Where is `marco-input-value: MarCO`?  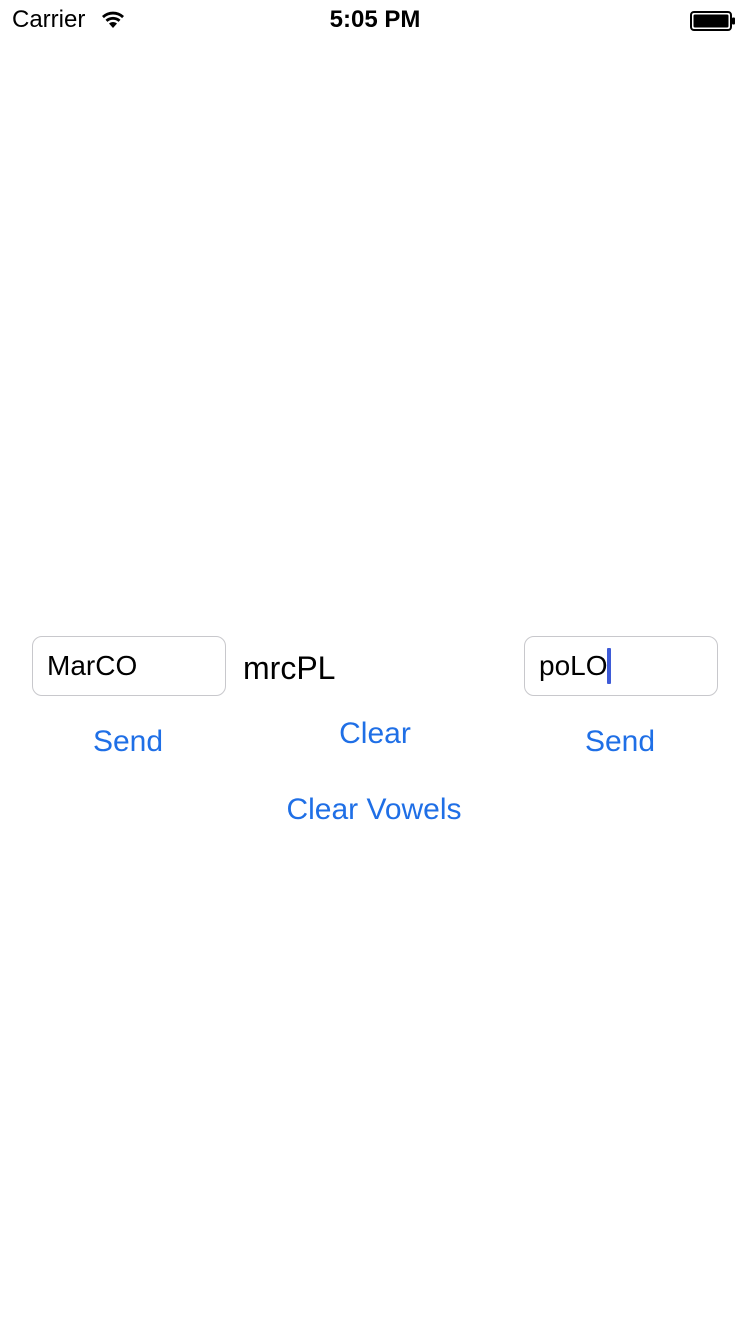 marco-input-value: MarCO is located at coordinates (92, 665).